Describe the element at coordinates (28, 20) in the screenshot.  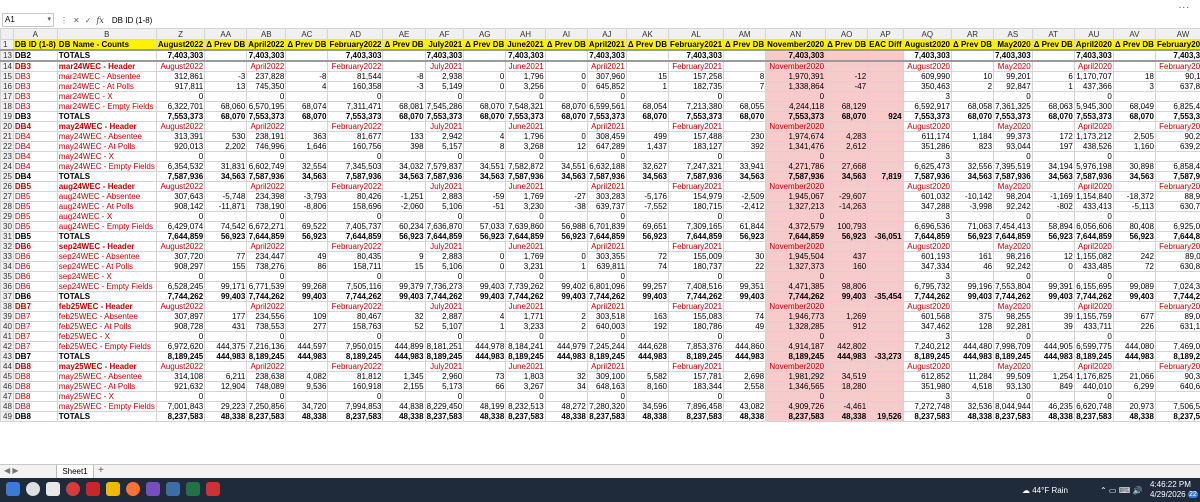
I see `name-box: A1 ▾` at that location.